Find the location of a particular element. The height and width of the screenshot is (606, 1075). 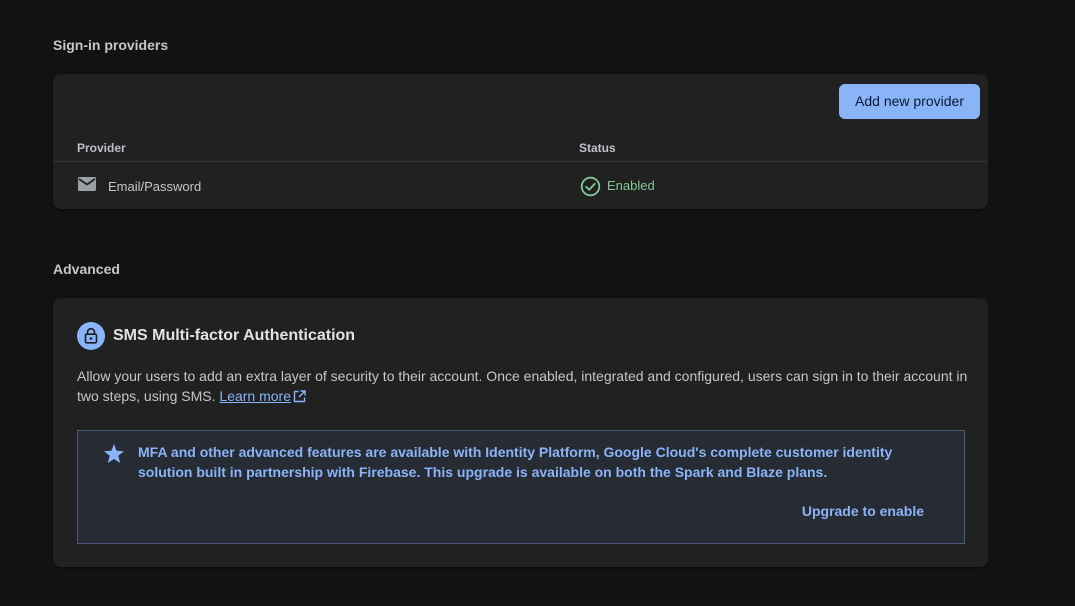

column-header-provider: Provider is located at coordinates (101, 148).